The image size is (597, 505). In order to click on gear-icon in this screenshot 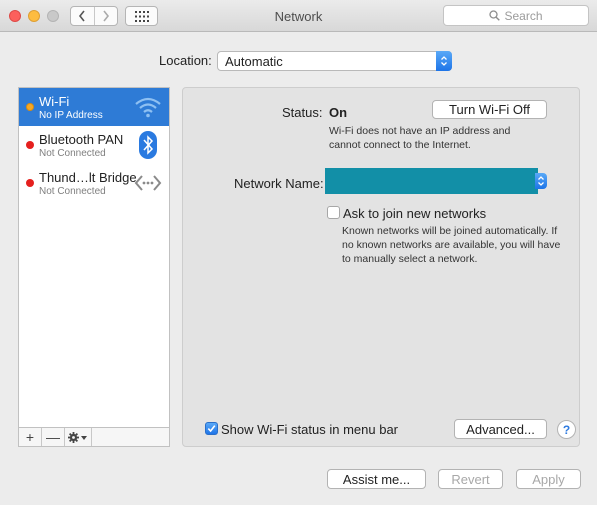, I will do `click(77, 437)`.